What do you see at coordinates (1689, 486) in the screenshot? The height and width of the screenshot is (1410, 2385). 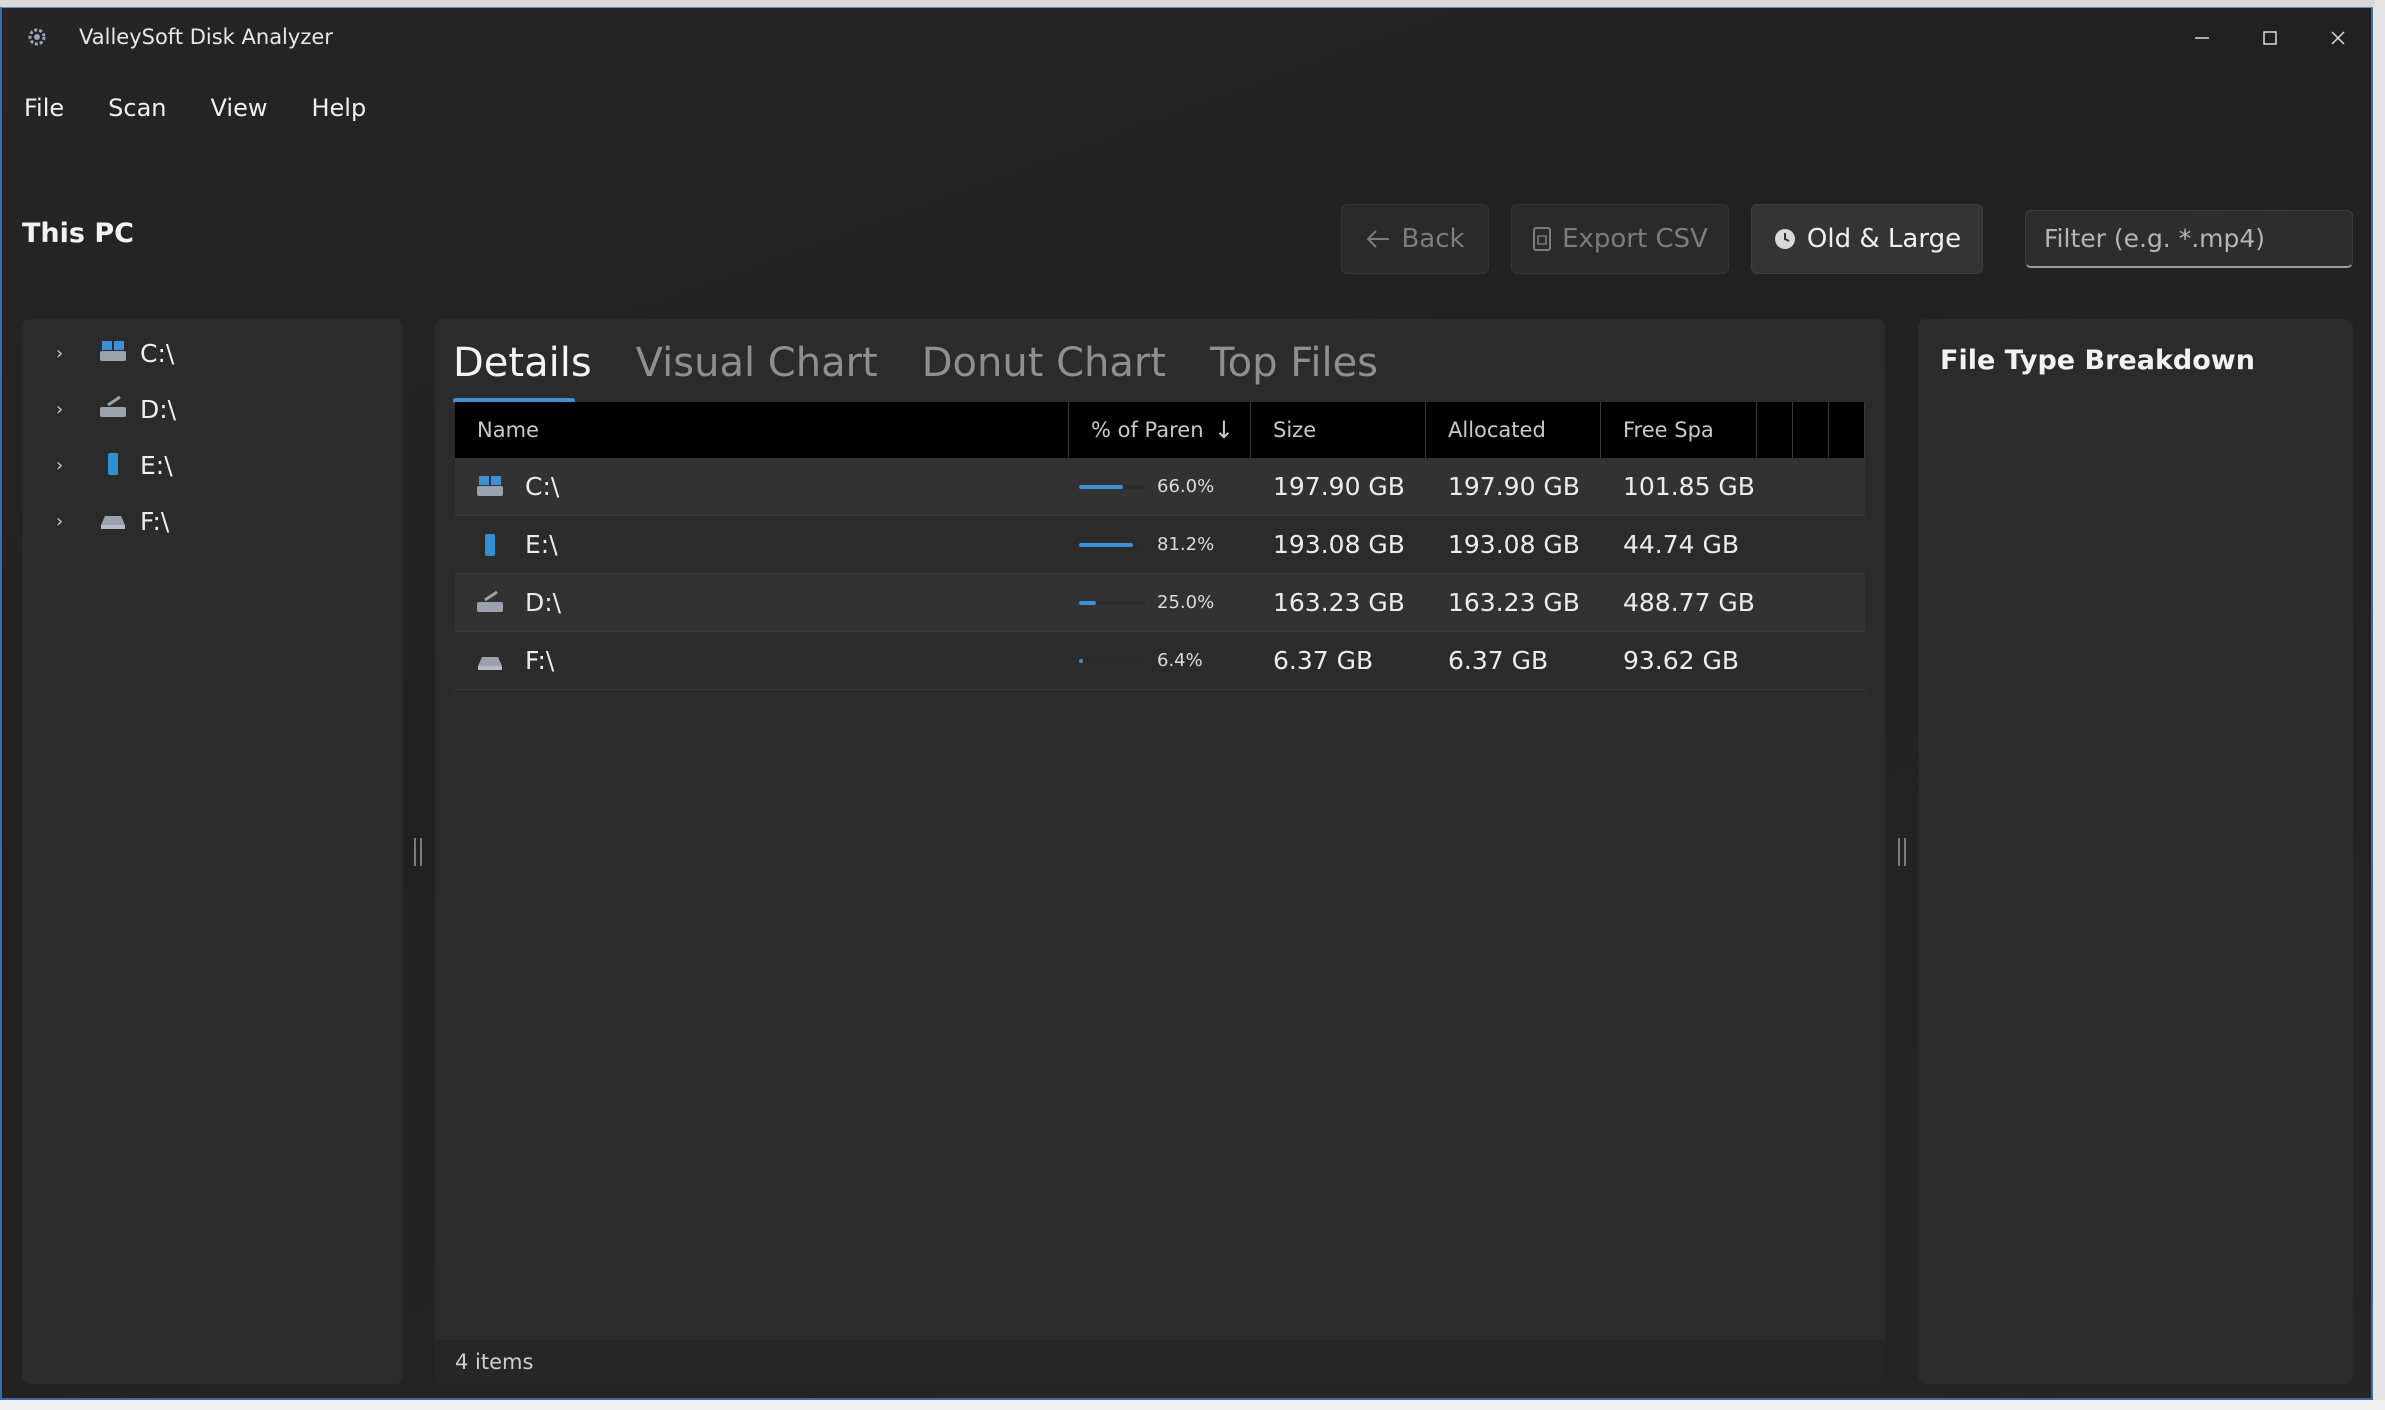 I see `cell-free-space: 101.85 GB` at bounding box center [1689, 486].